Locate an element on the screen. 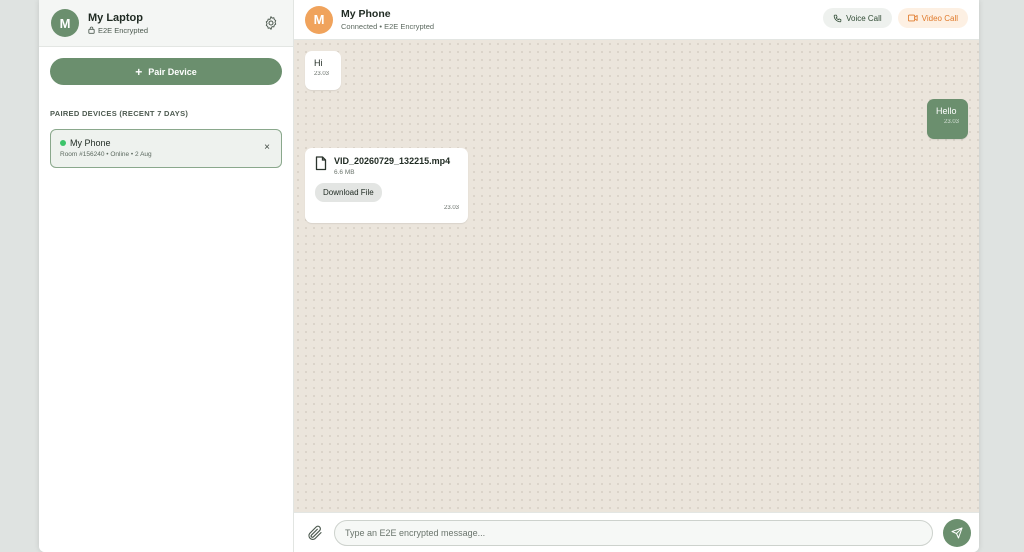  video-call-label: Video Call is located at coordinates (939, 18).